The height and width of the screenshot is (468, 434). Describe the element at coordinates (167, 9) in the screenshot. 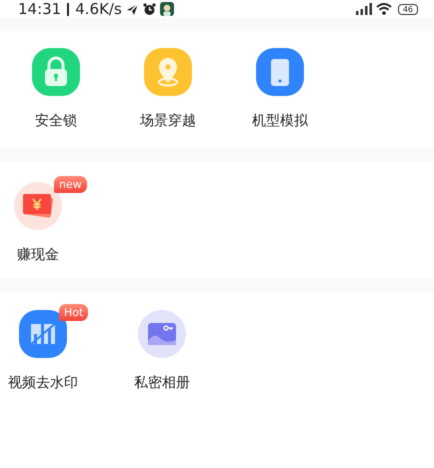

I see `app-notification-icon` at that location.